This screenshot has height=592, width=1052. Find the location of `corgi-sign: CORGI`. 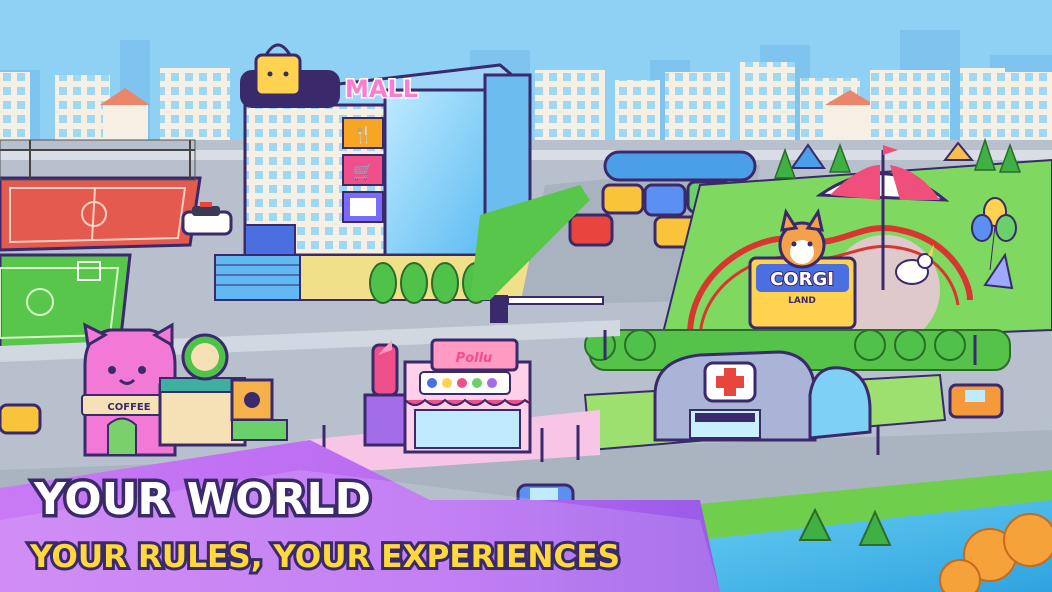

corgi-sign: CORGI is located at coordinates (802, 279).